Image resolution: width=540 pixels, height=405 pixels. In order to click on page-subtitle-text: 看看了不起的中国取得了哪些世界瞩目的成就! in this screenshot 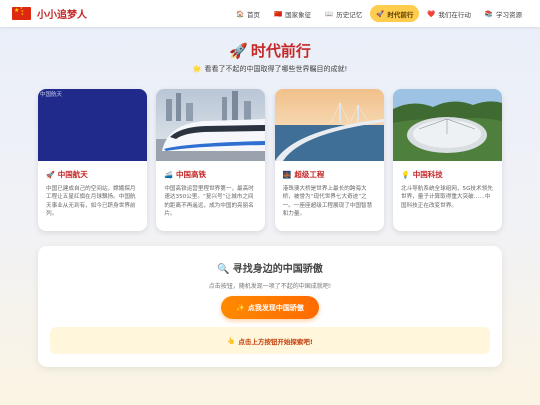, I will do `click(276, 69)`.